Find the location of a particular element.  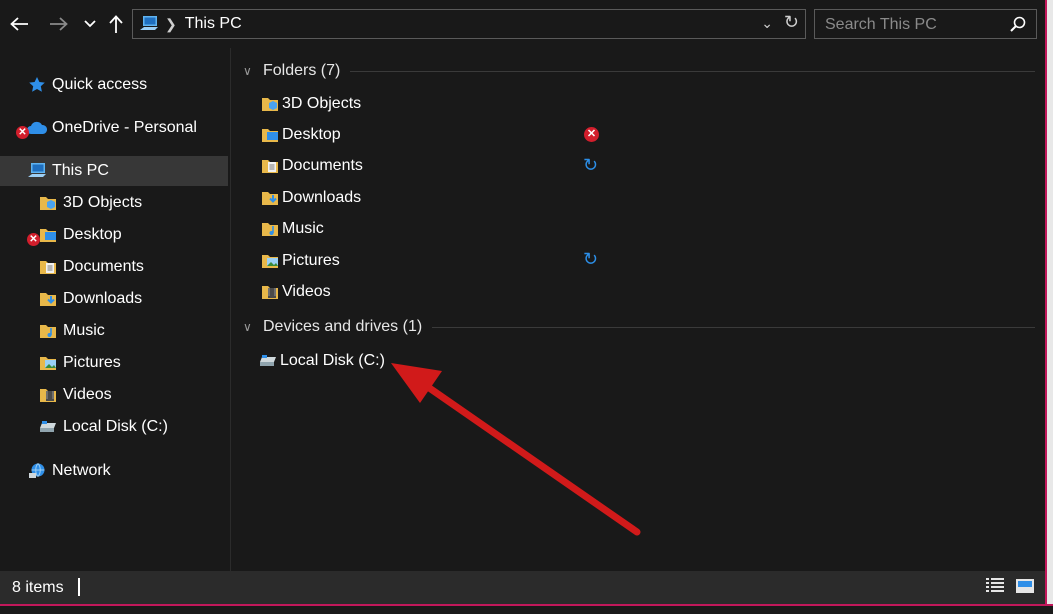

folder-desktop-icon: ✕ is located at coordinates (43, 235).